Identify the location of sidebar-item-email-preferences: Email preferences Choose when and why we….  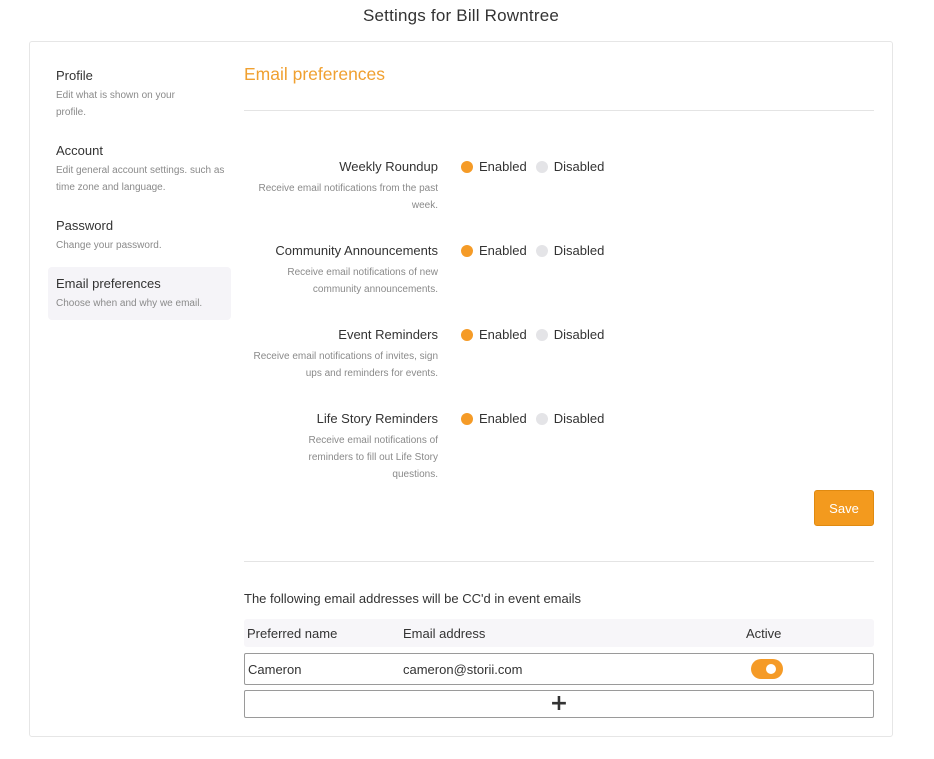
(139, 293).